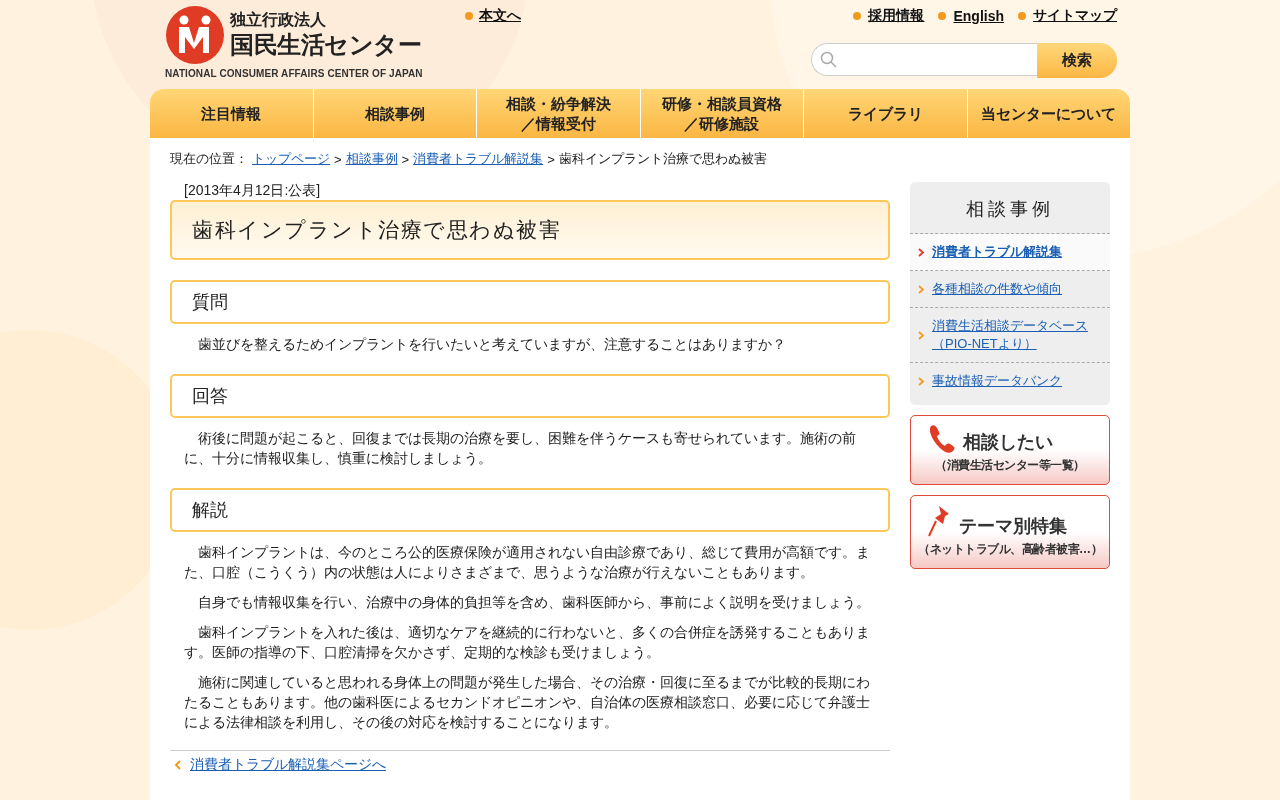  I want to click on sidebar-item: 各種相談の件数や傾向, so click(1010, 289).